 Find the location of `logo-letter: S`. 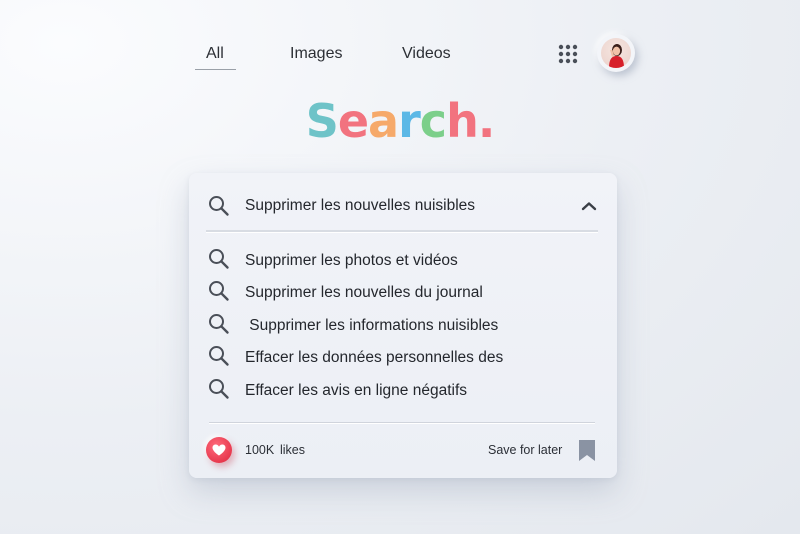

logo-letter: S is located at coordinates (322, 121).